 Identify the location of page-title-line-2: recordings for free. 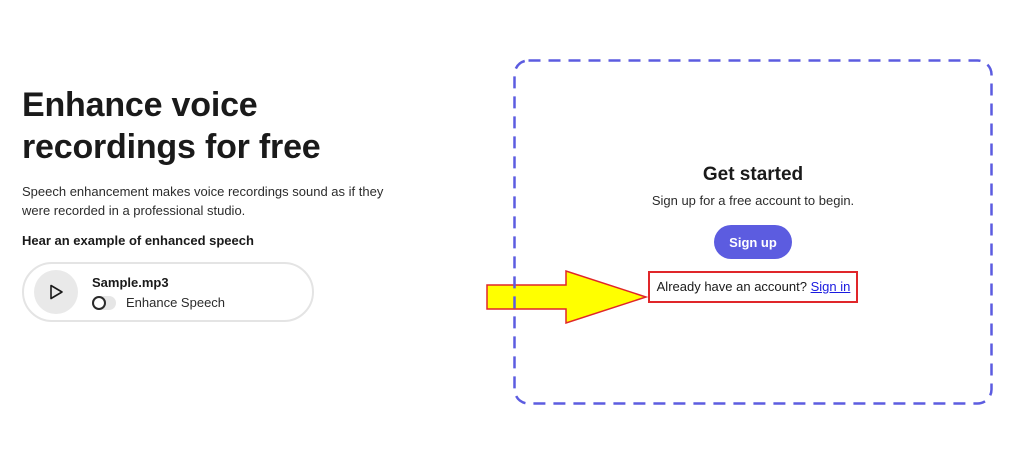
(171, 147).